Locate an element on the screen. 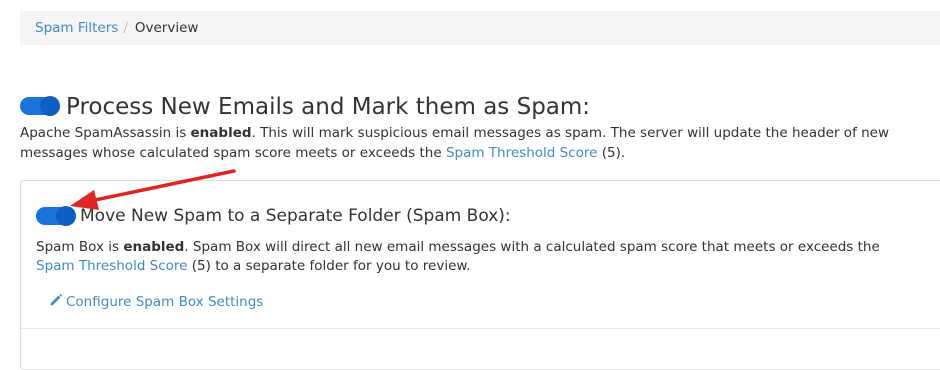  breadcrumb: Spam Filters / Overview is located at coordinates (480, 28).